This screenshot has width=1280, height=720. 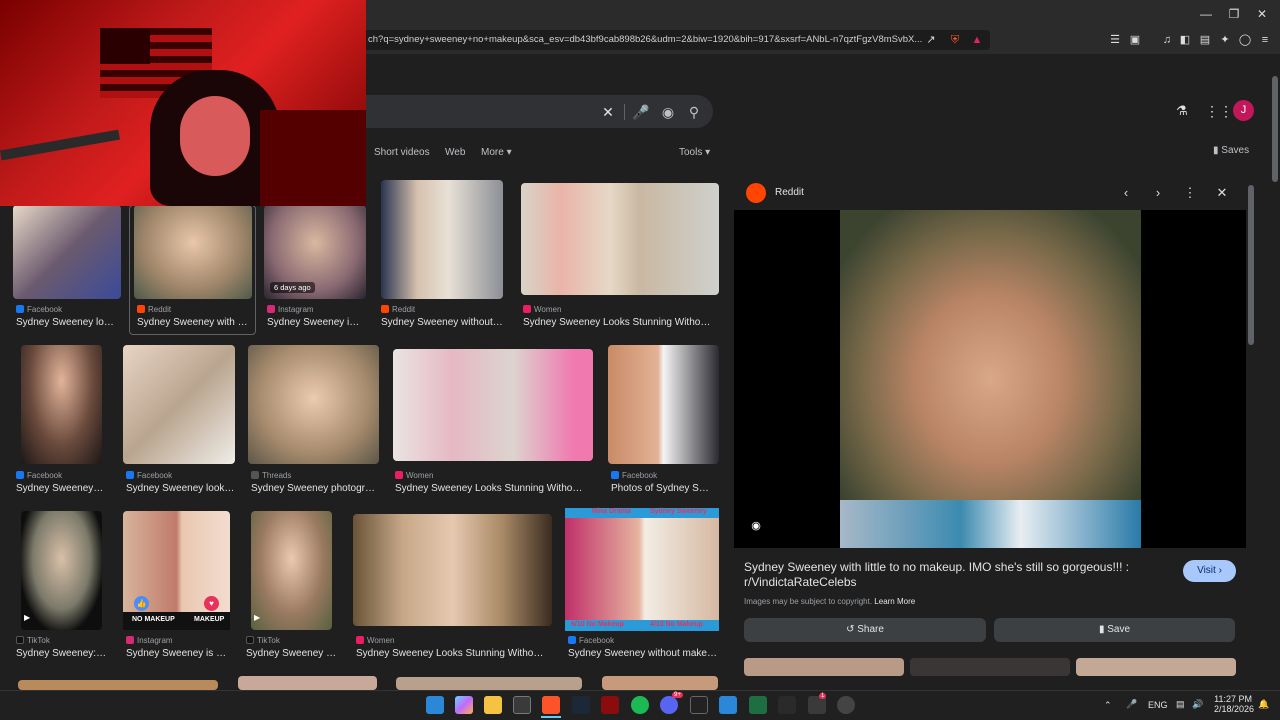 What do you see at coordinates (1265, 40) in the screenshot?
I see `menu-icon: ≡` at bounding box center [1265, 40].